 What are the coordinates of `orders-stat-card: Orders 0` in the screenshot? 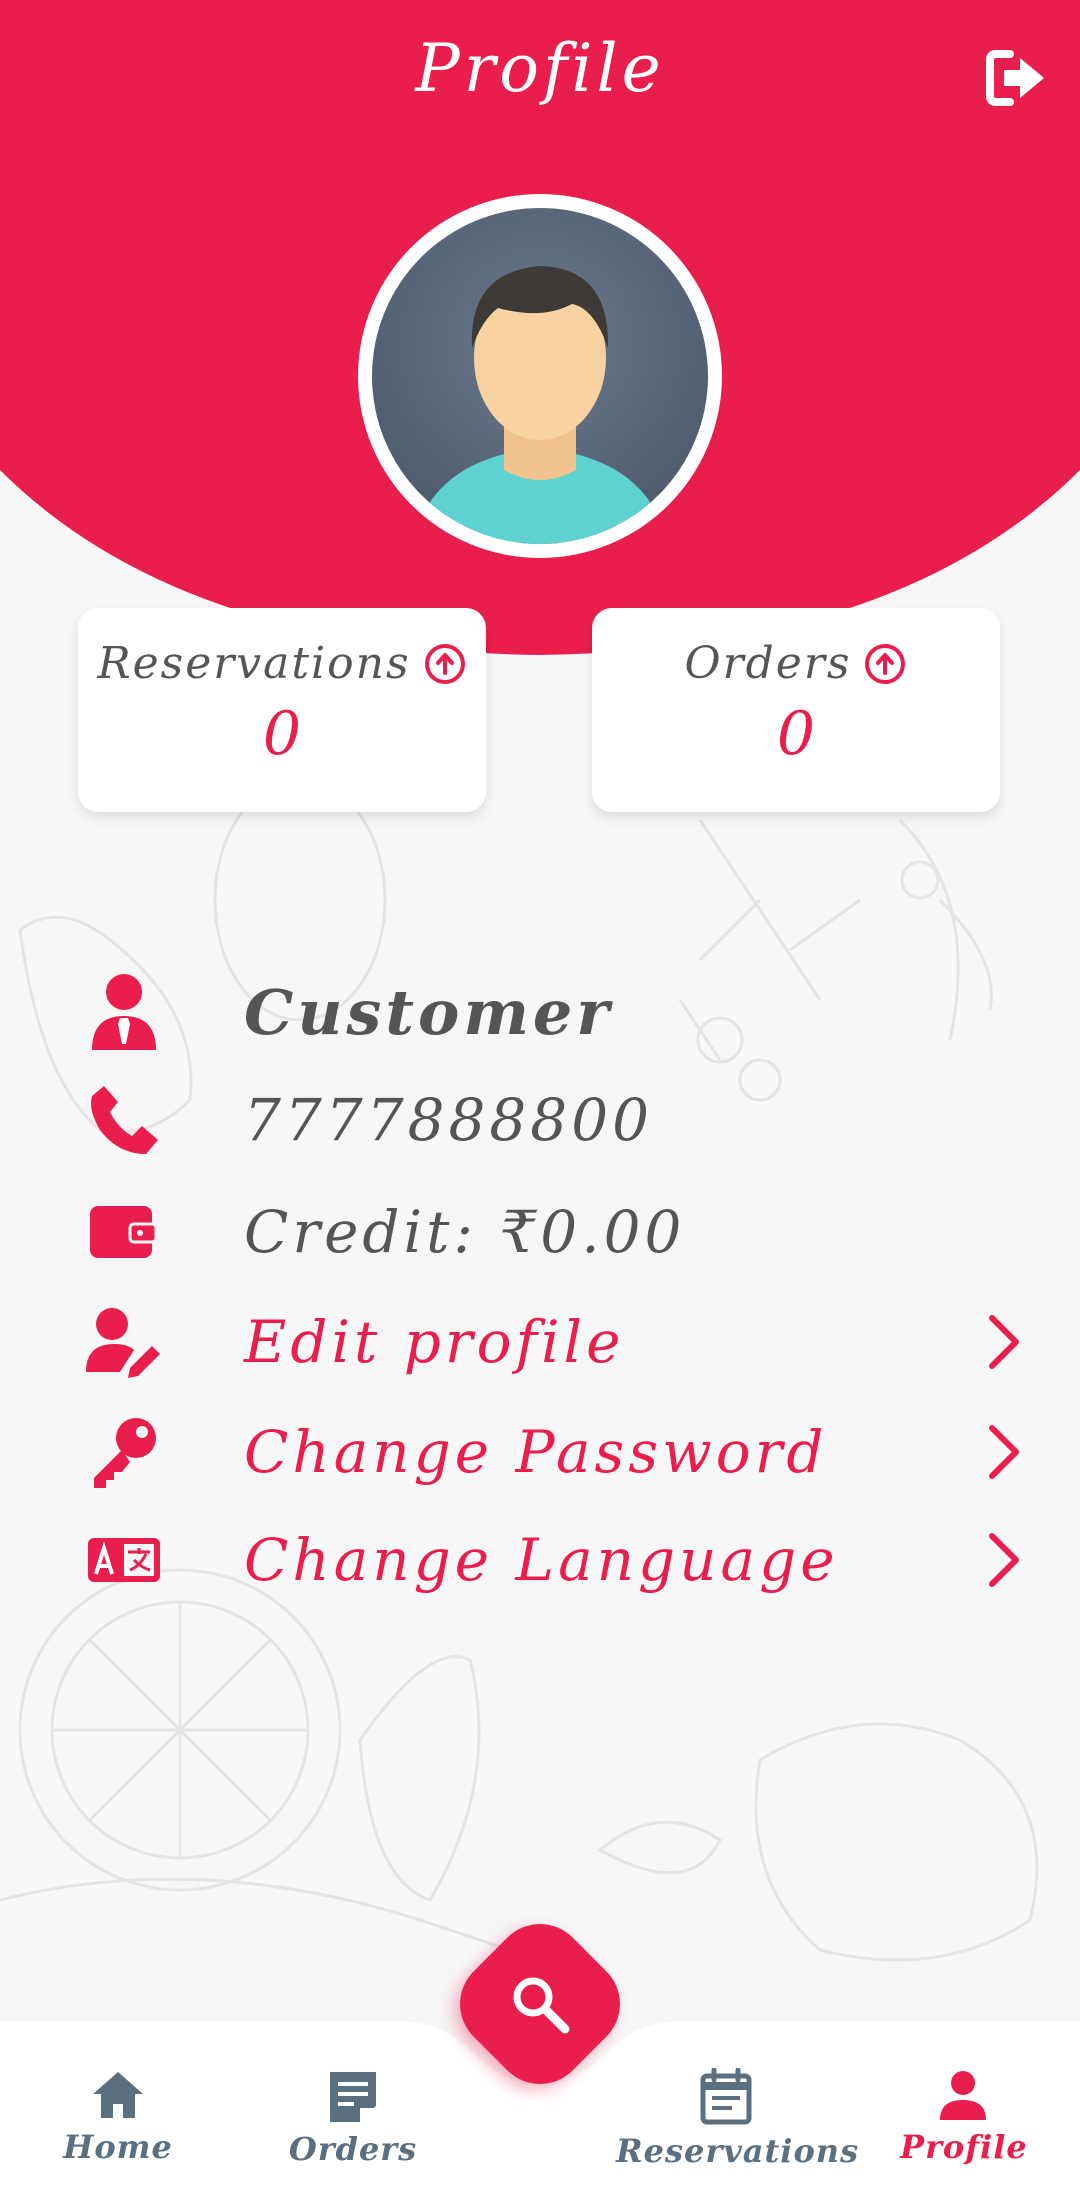 It's located at (796, 710).